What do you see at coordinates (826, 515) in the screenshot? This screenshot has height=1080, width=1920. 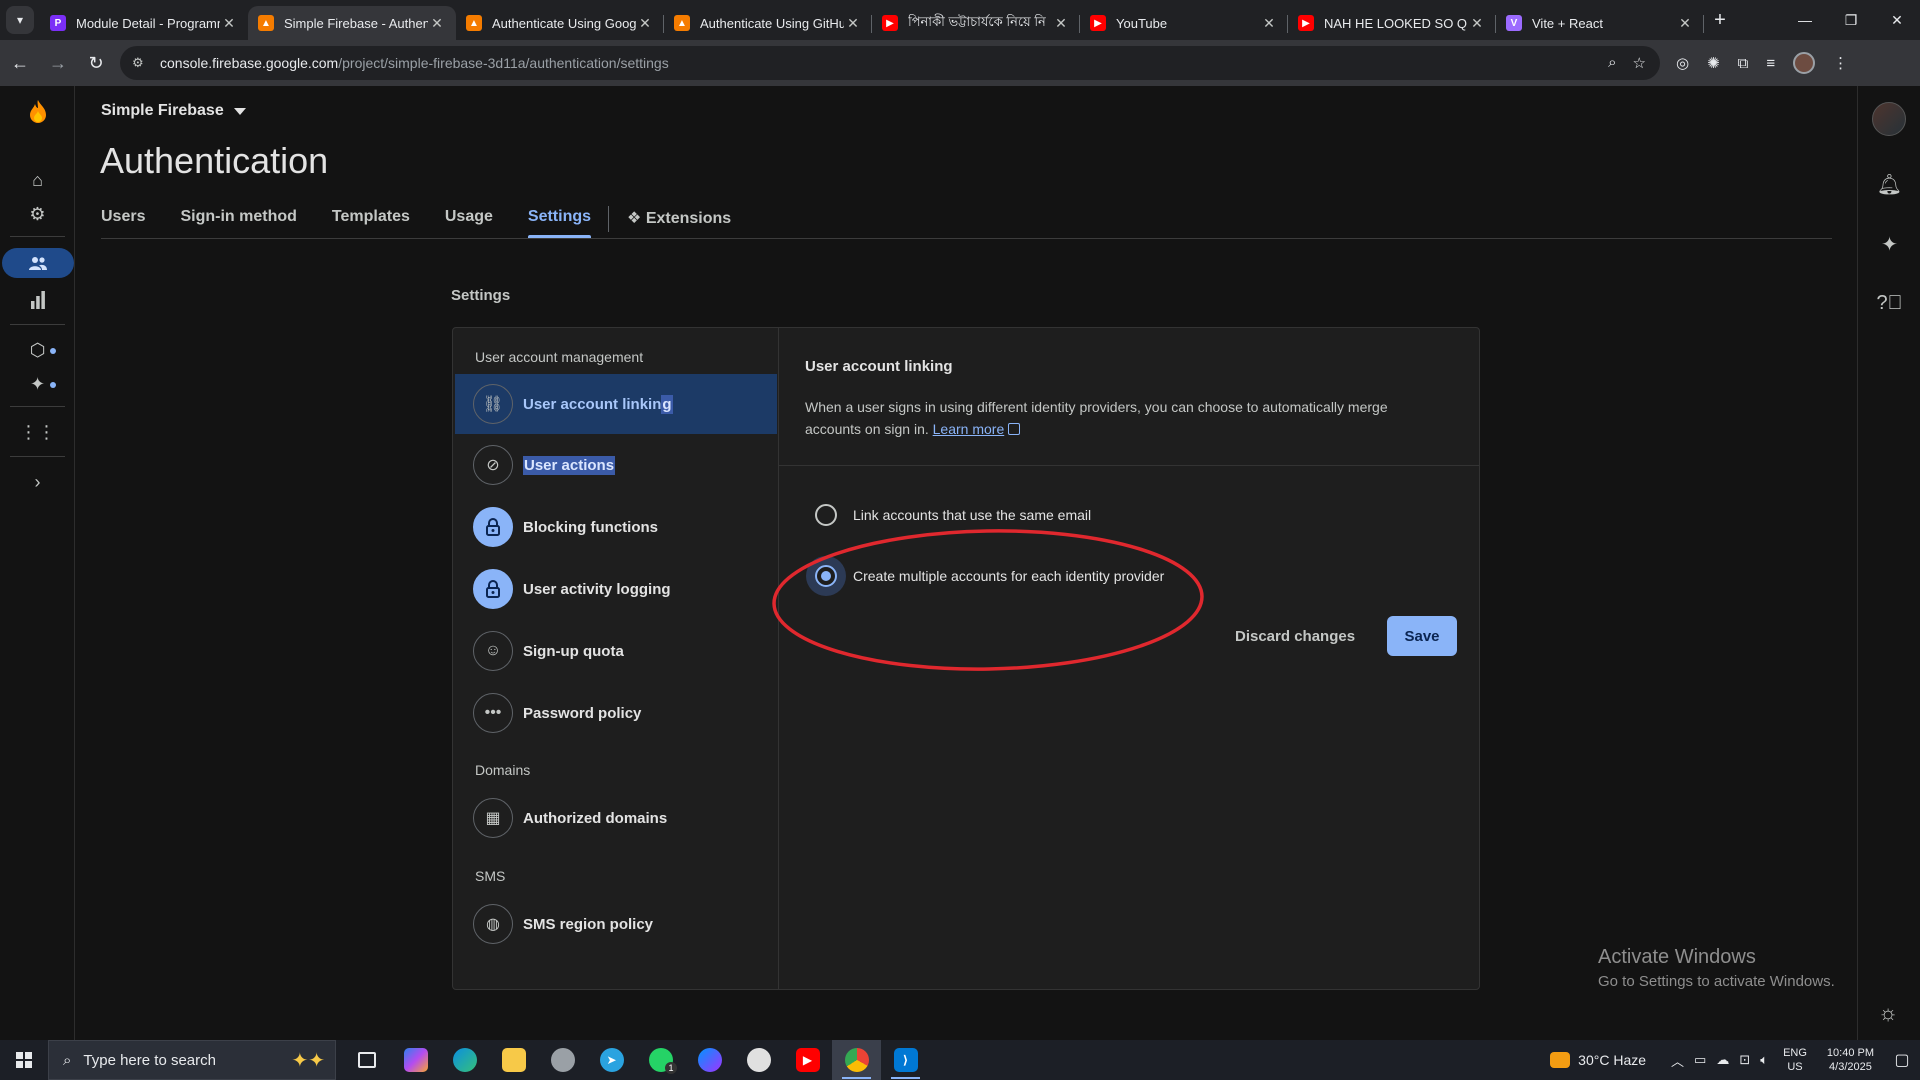 I see `radio-button` at bounding box center [826, 515].